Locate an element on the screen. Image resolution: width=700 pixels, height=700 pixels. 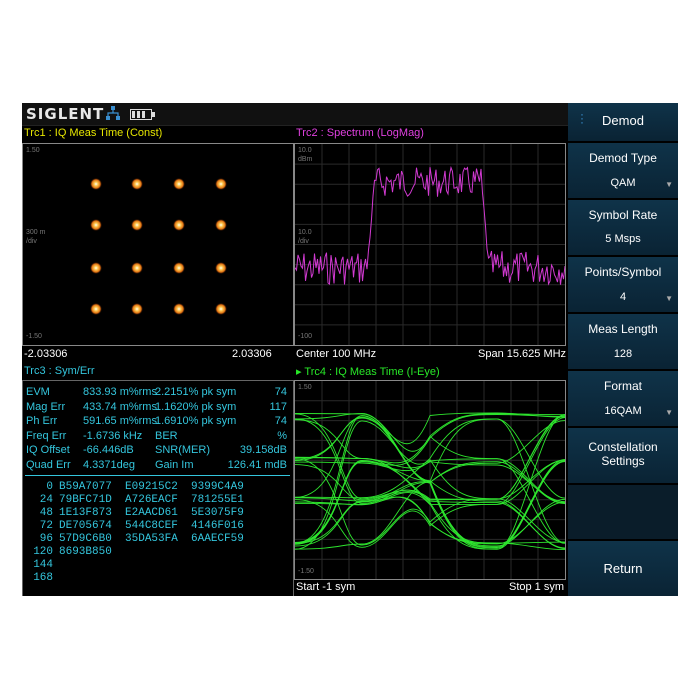
demod-type-value: QAM is located at coordinates (623, 183).